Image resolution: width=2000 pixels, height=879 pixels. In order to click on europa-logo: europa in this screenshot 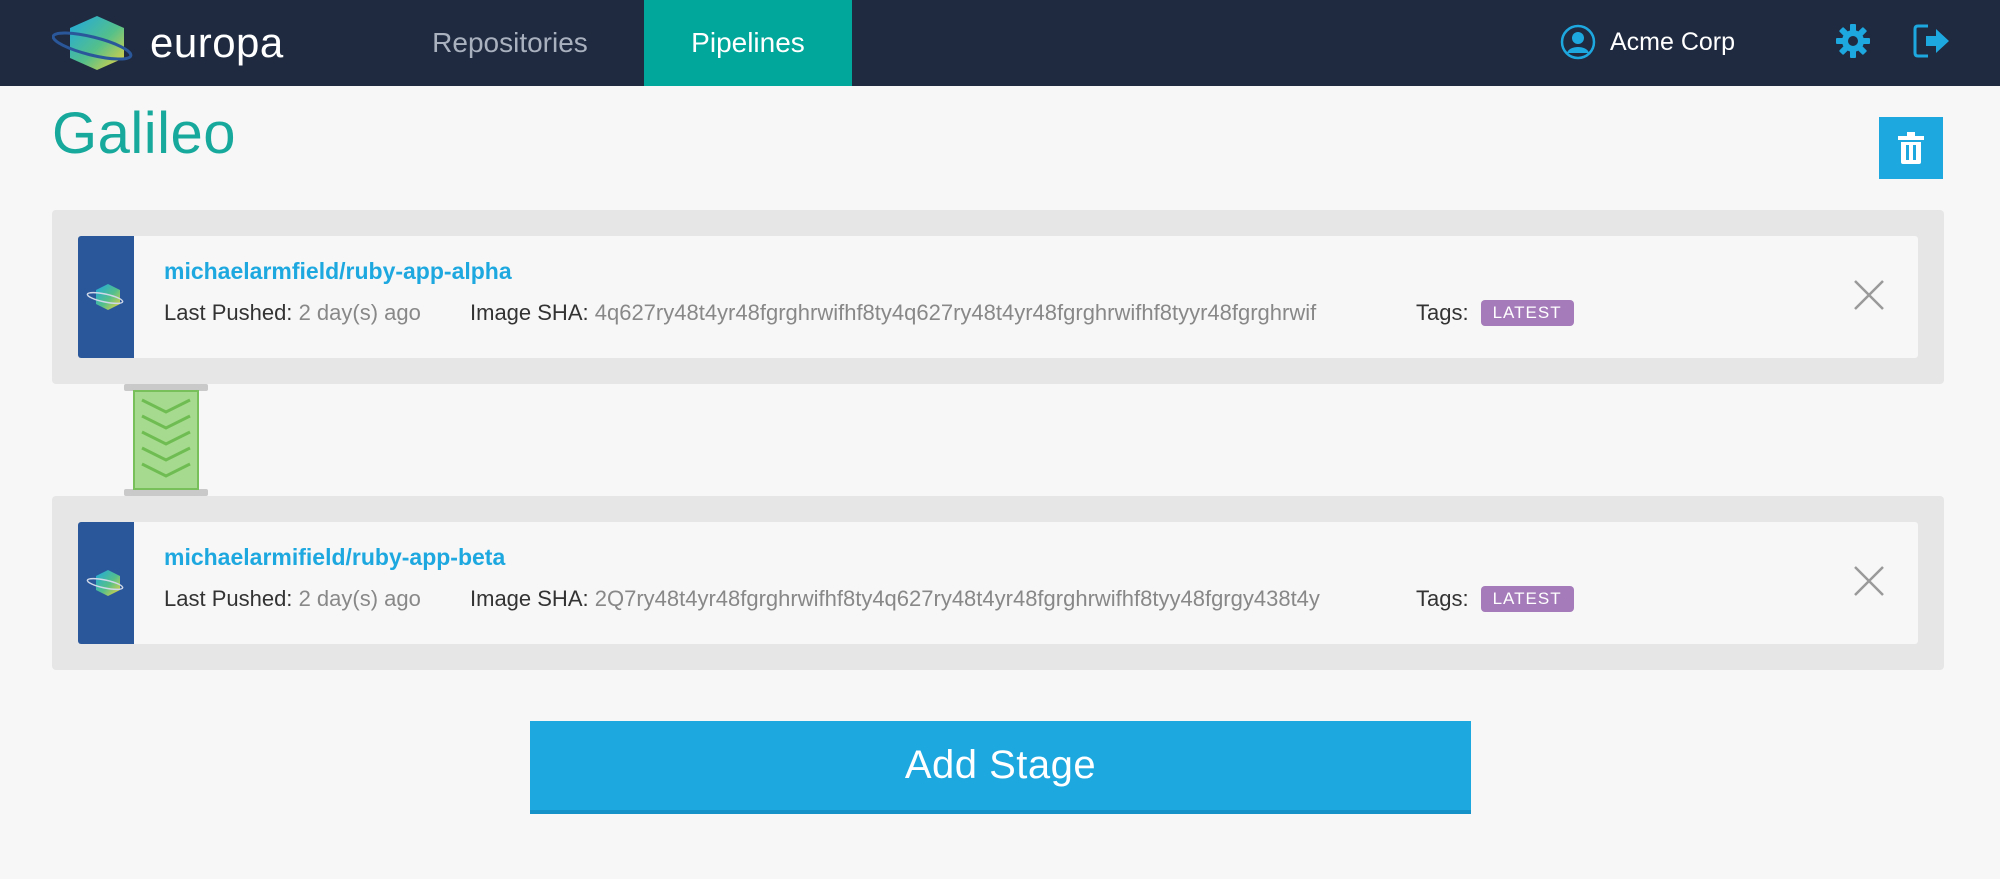, I will do `click(168, 43)`.